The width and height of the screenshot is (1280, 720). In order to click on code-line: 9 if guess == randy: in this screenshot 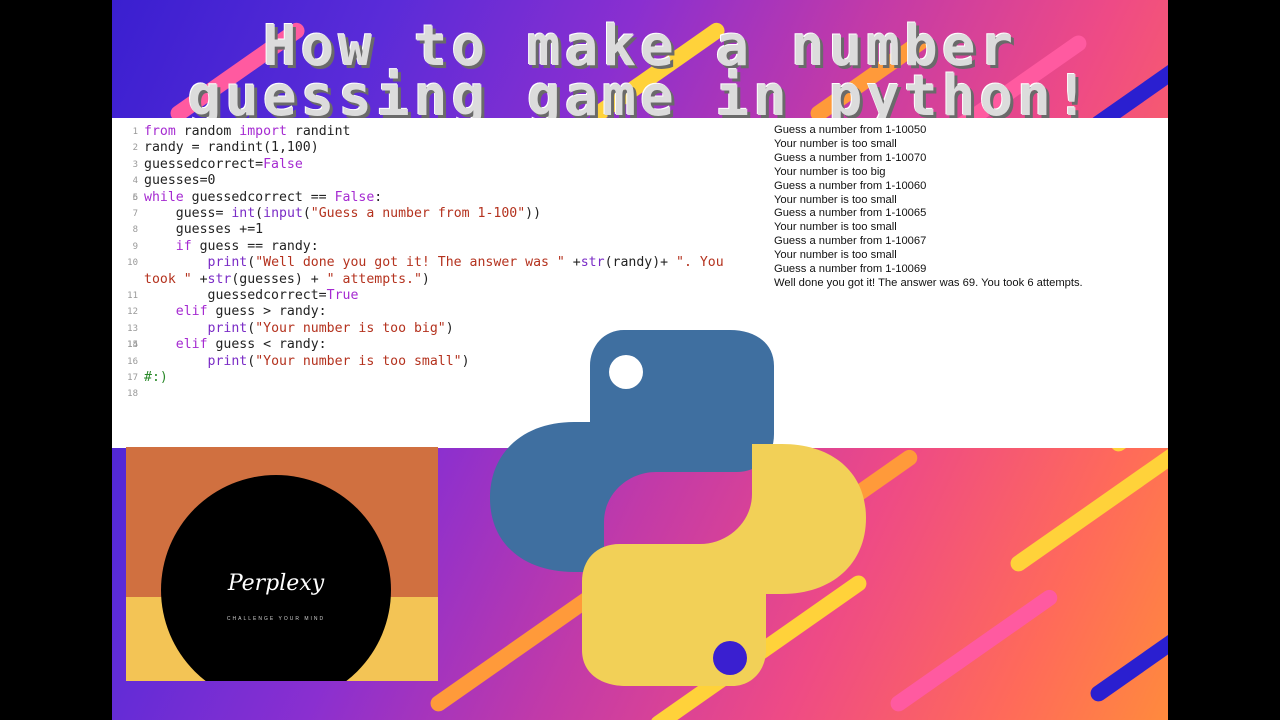, I will do `click(440, 247)`.